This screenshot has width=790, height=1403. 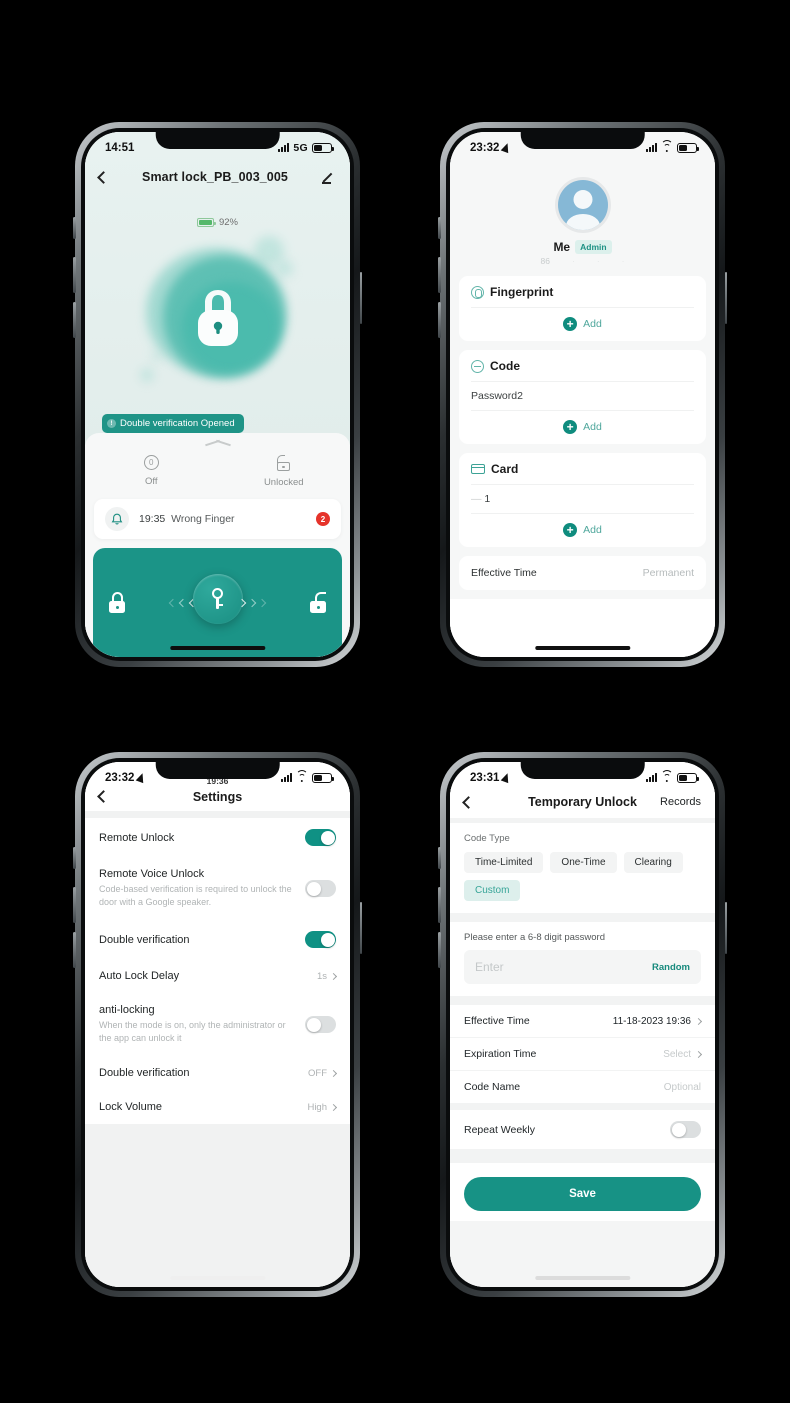 I want to click on status-alarm: 0 Off, so click(x=151, y=471).